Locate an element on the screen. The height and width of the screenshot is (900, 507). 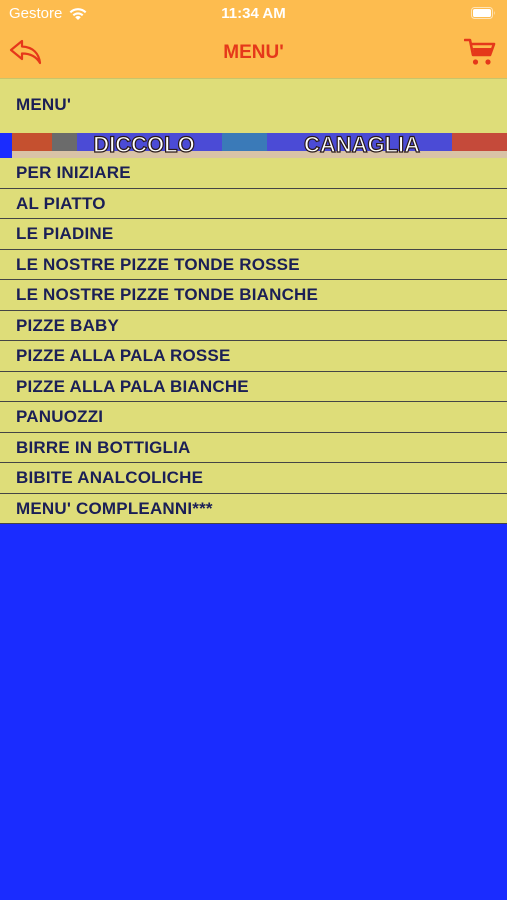
banner-image: DICCOLO CANAGLIA is located at coordinates (259, 145).